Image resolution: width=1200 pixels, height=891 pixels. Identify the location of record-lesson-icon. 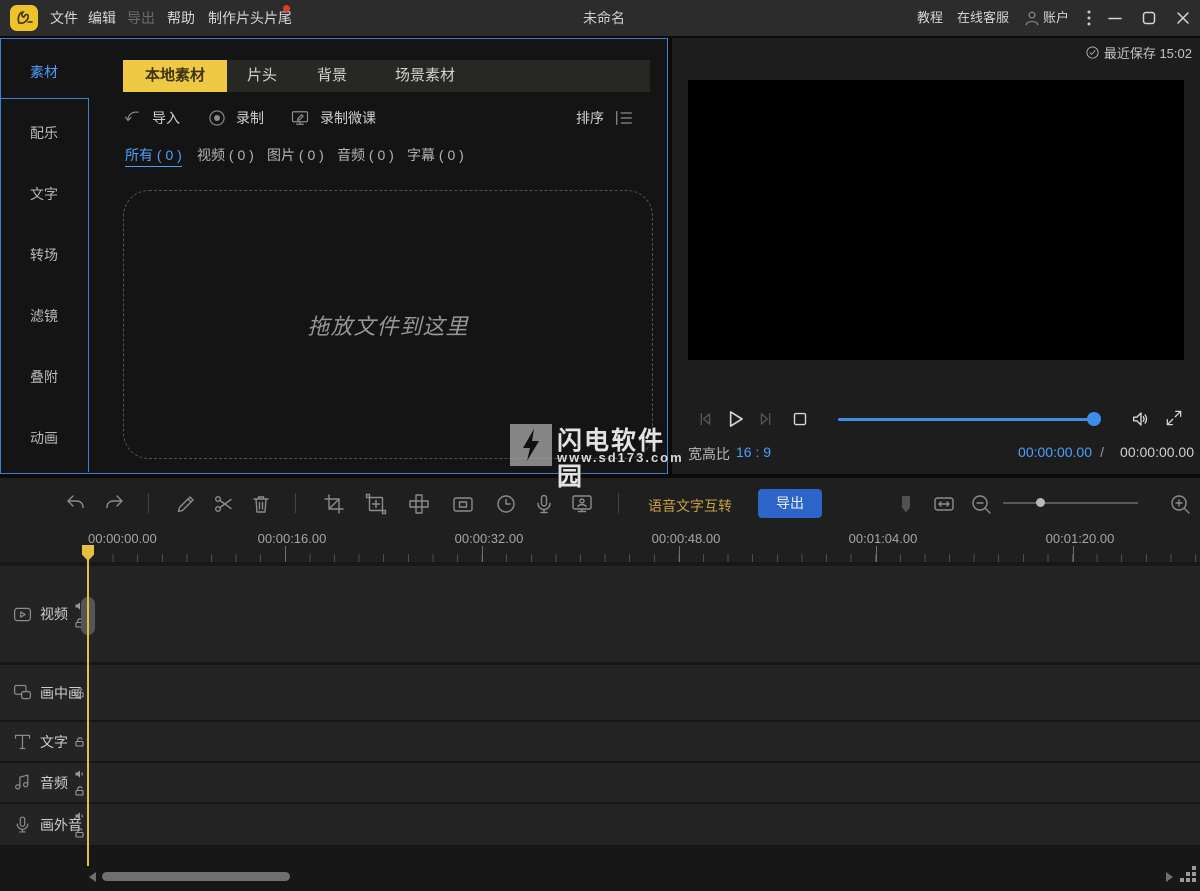
(300, 118).